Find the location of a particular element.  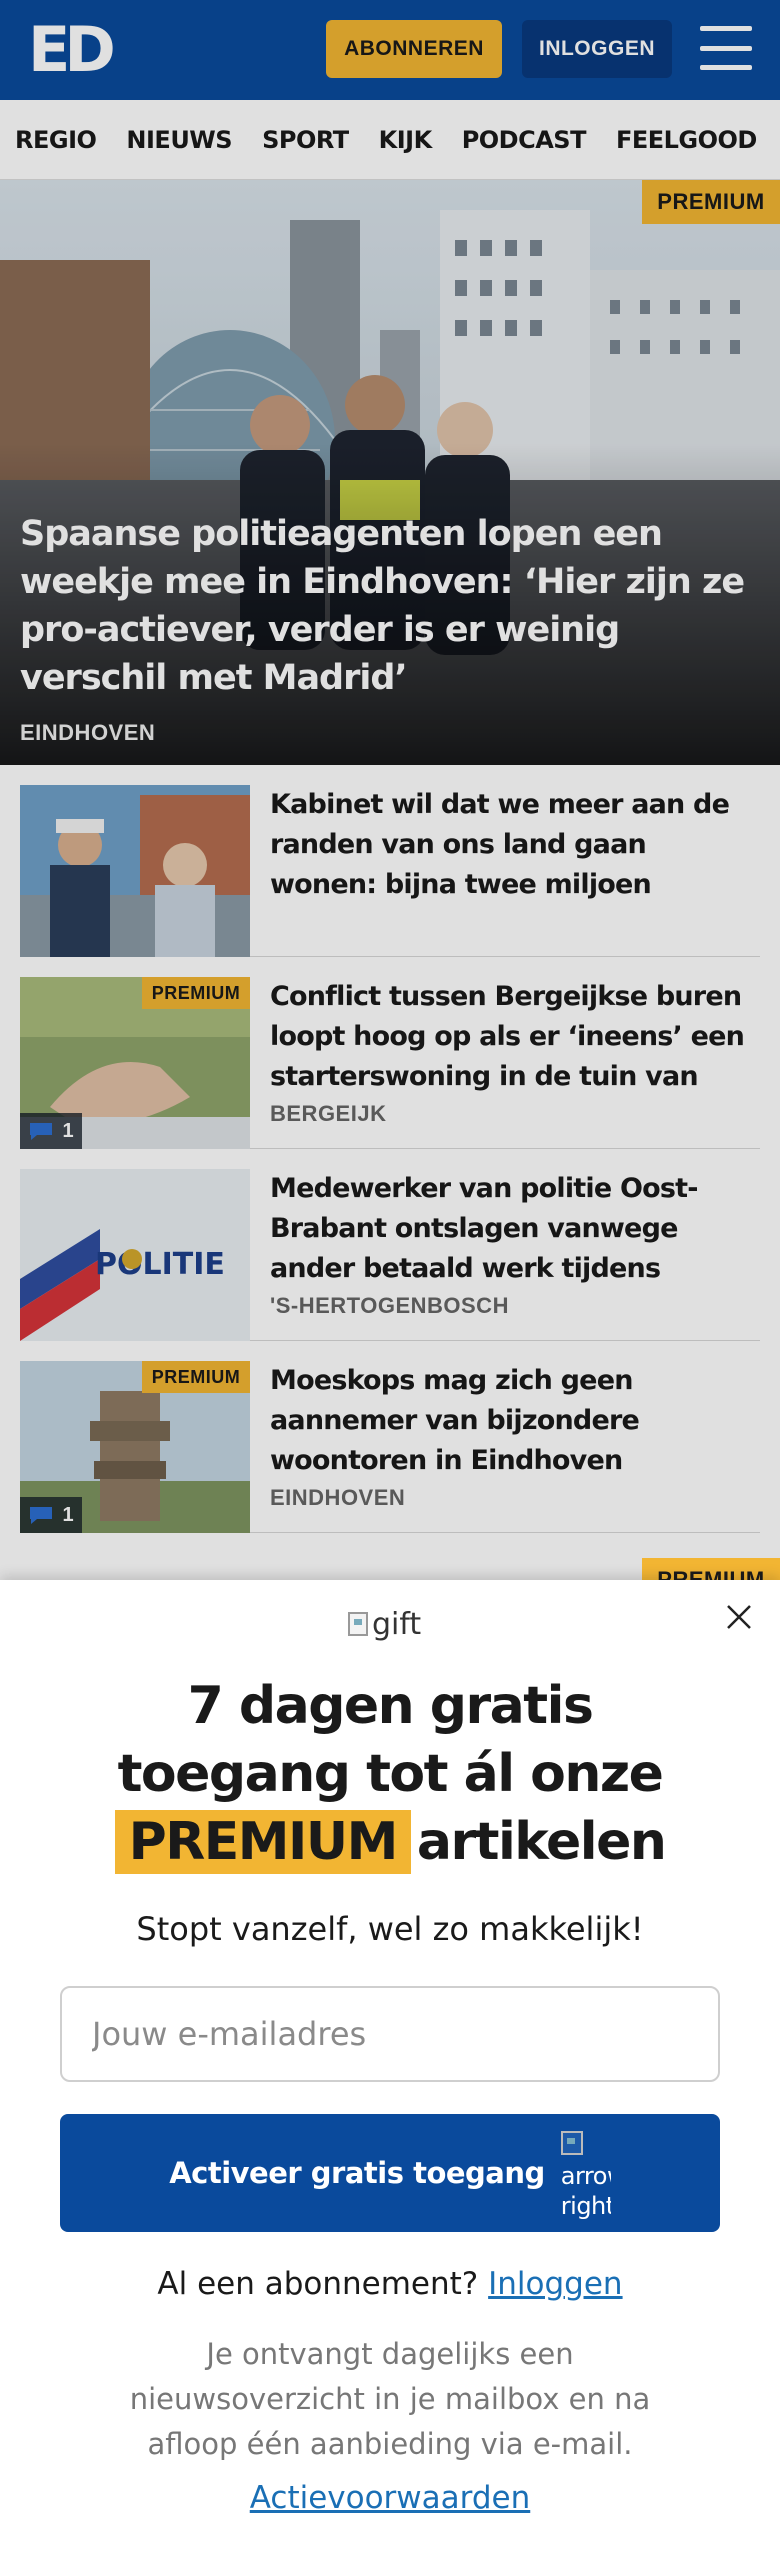

already-subscribed: Al een abonnement? Inloggen is located at coordinates (390, 2284).